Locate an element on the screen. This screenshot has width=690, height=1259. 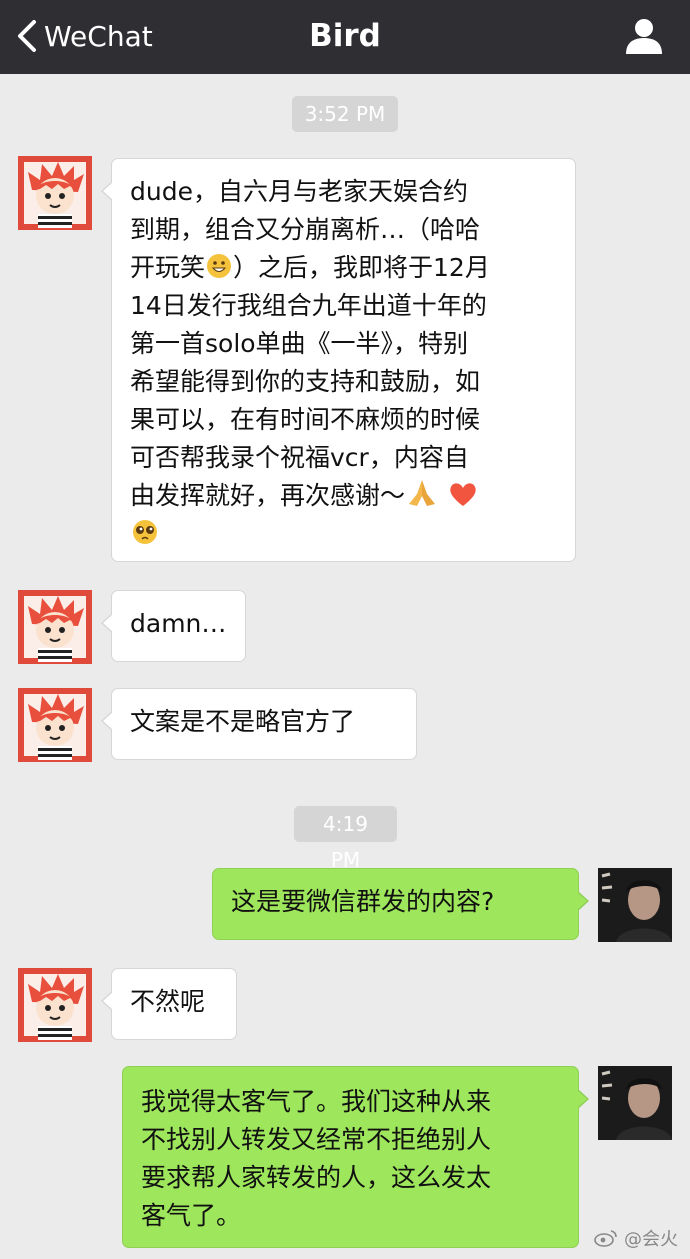
person-icon is located at coordinates (644, 36).